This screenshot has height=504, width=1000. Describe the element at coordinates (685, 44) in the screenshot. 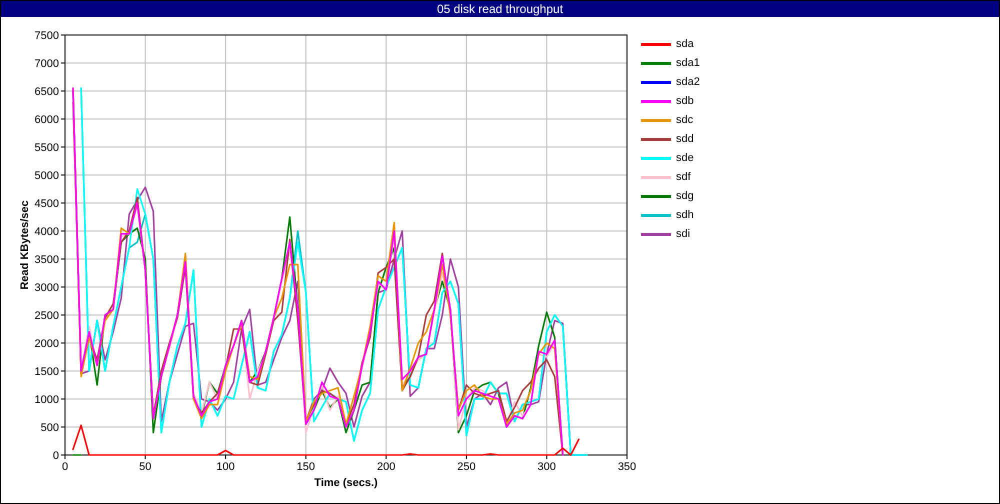

I see `legend-label: sda` at that location.